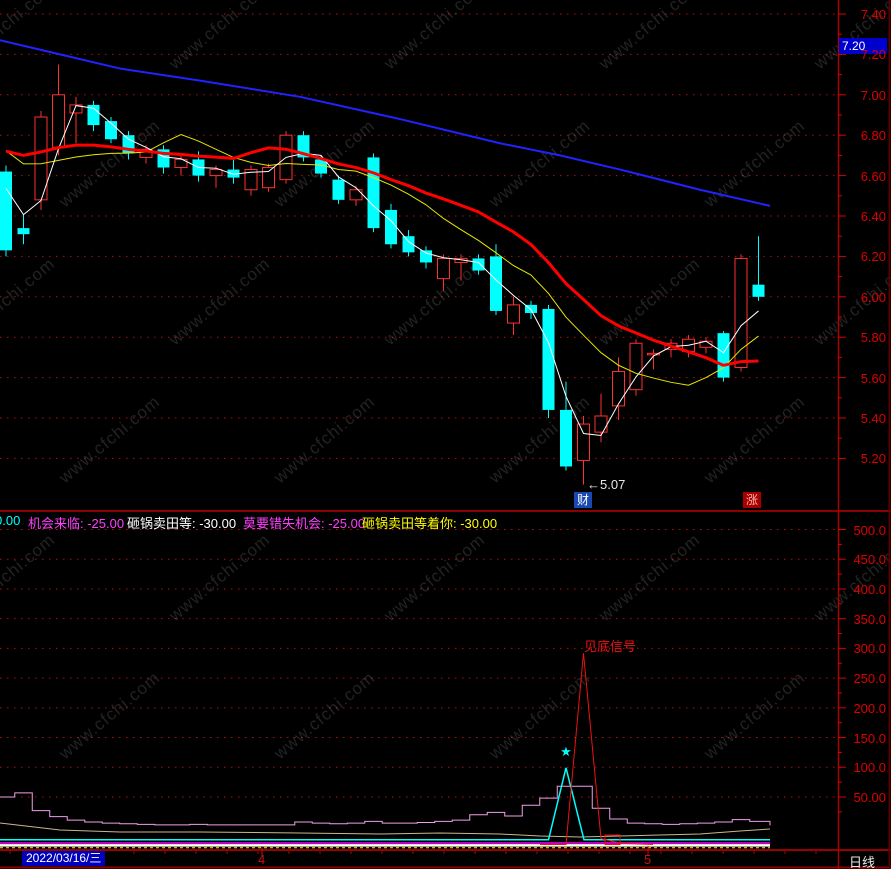 The height and width of the screenshot is (869, 891). What do you see at coordinates (610, 646) in the screenshot?
I see `bottom-signal-label: 见底信号` at bounding box center [610, 646].